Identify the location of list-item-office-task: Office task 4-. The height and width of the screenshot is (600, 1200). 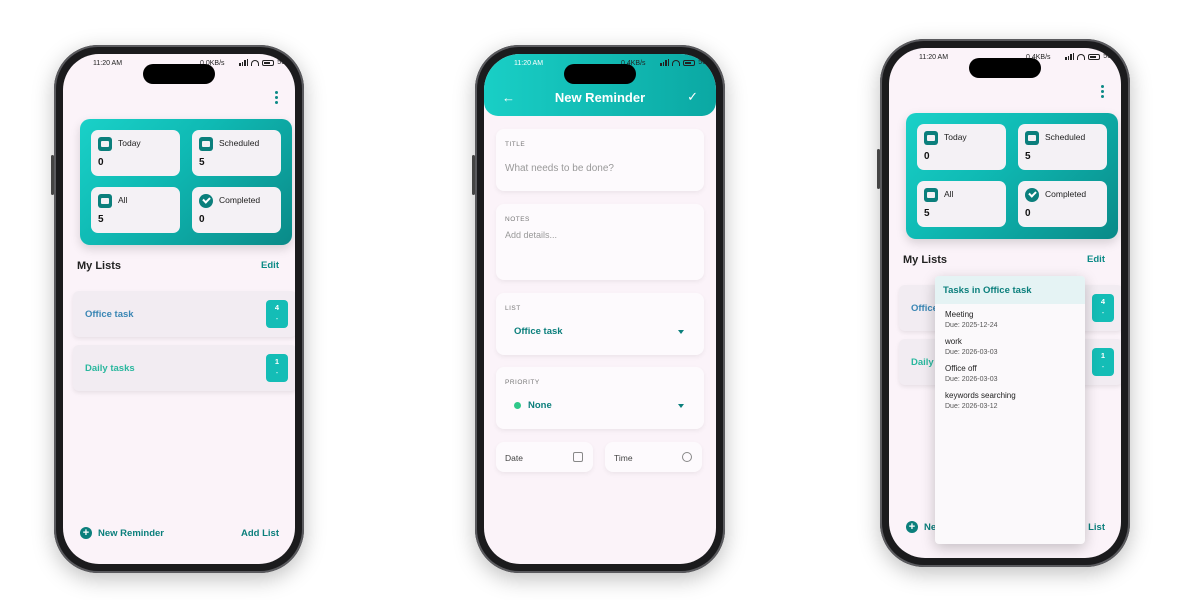
(184, 314).